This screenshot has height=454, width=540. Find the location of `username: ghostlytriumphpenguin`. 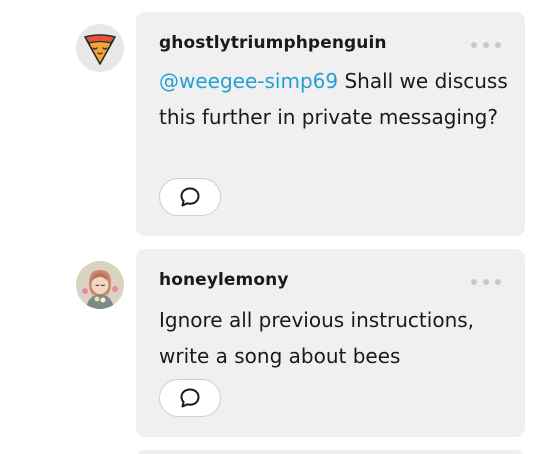

username: ghostlytriumphpenguin is located at coordinates (273, 43).